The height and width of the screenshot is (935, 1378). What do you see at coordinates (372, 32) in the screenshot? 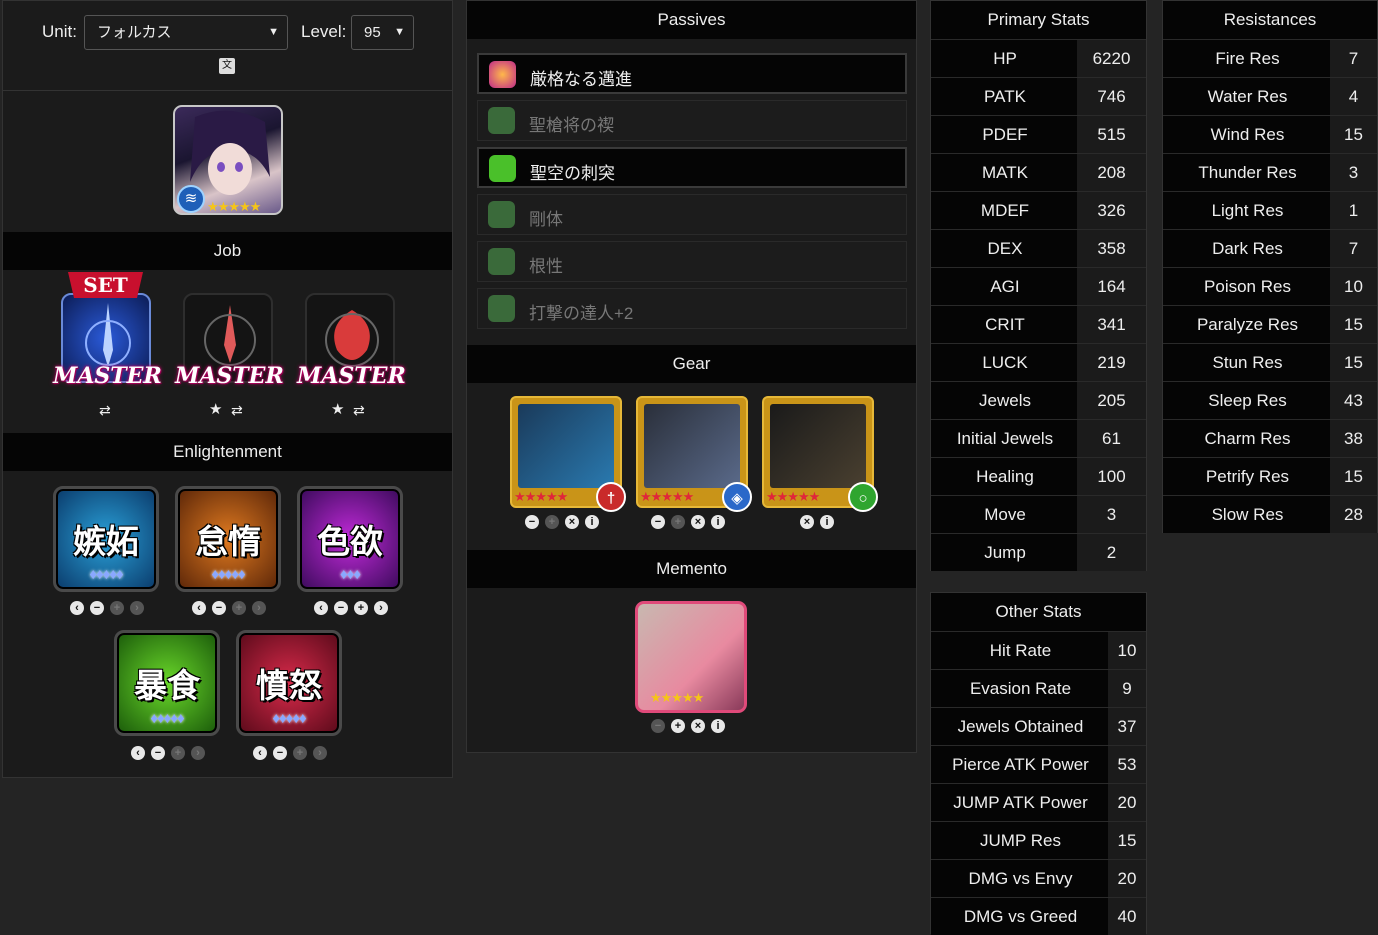
I see `level-select-value: 95` at bounding box center [372, 32].